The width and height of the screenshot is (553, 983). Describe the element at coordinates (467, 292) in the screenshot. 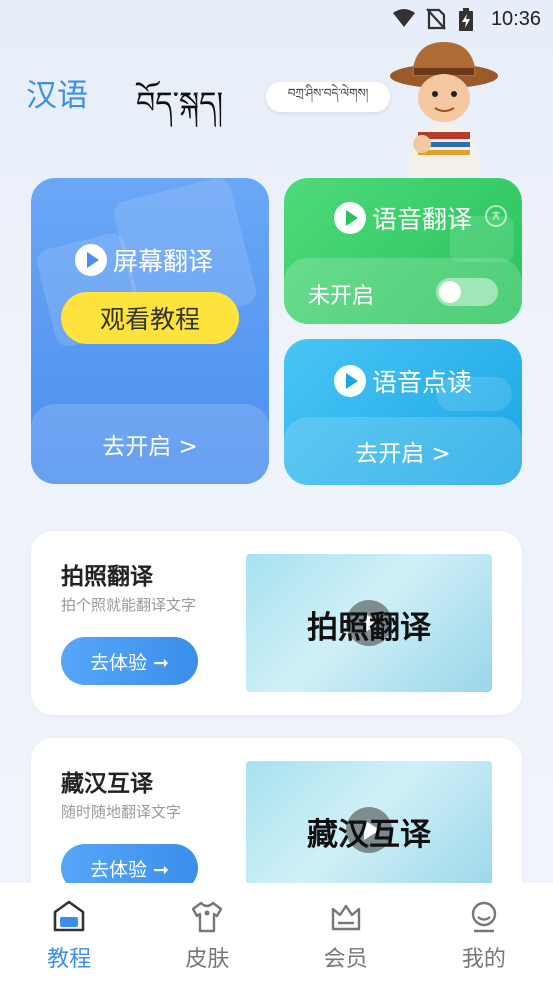

I see `voice-translate-toggle` at that location.